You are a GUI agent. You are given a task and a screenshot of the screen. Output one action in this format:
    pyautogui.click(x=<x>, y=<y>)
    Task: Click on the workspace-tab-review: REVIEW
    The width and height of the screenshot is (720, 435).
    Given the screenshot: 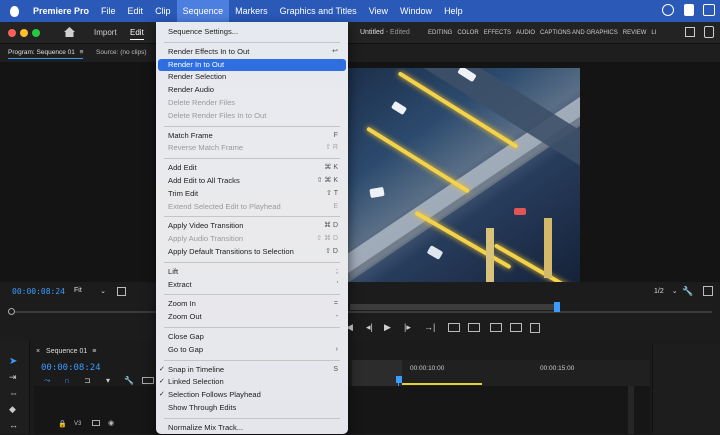 What is the action you would take?
    pyautogui.click(x=635, y=33)
    